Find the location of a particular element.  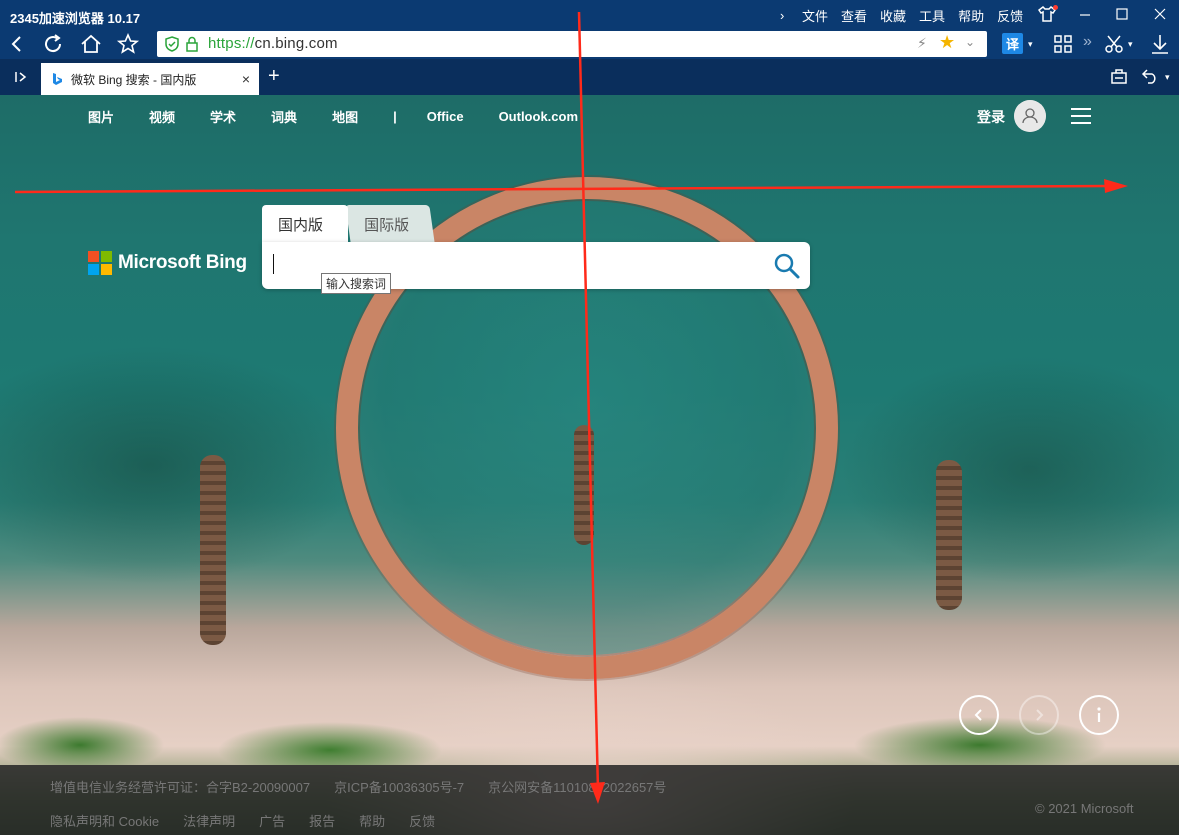

url-text: https://cn.bing.com is located at coordinates (273, 43).